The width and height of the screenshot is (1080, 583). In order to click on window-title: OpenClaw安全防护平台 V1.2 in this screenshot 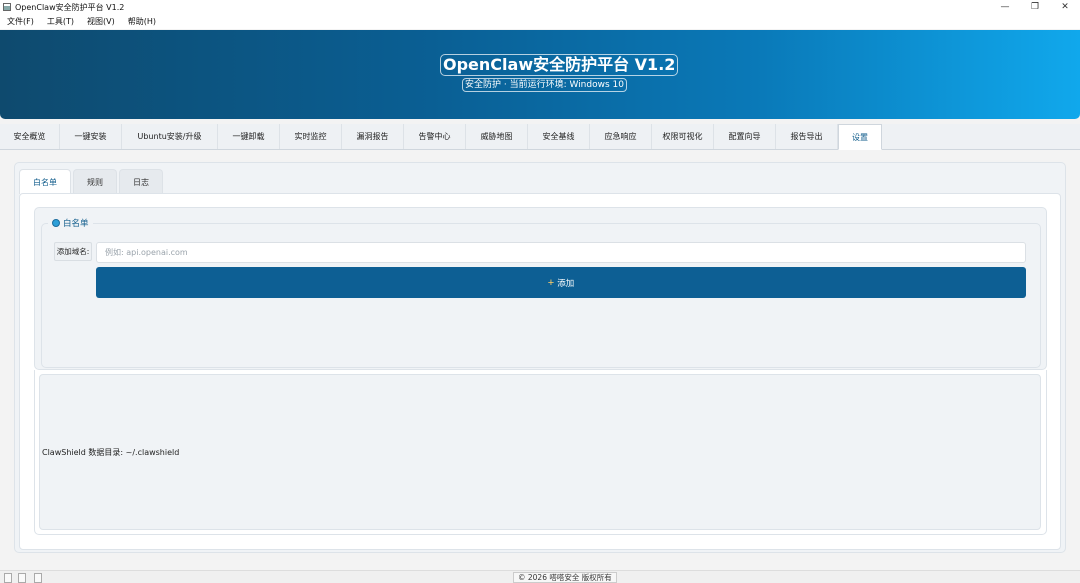, I will do `click(70, 7)`.